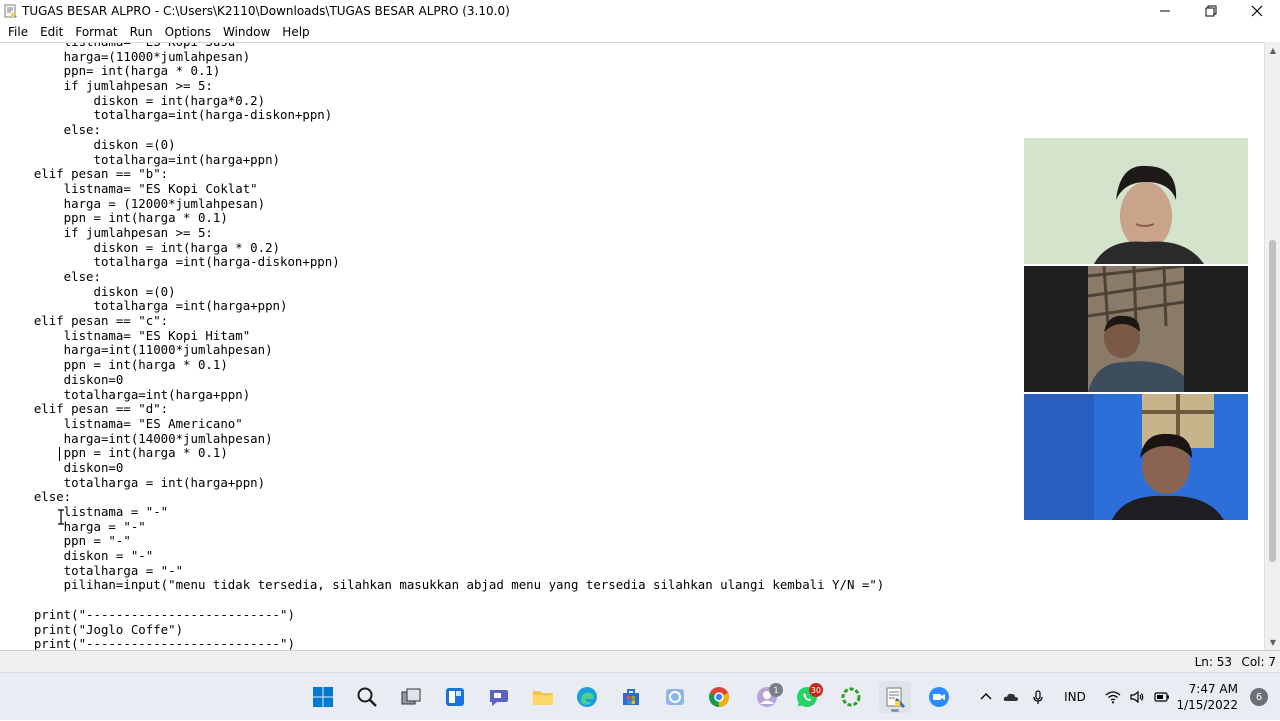  What do you see at coordinates (895, 710) in the screenshot?
I see `active-indicator` at bounding box center [895, 710].